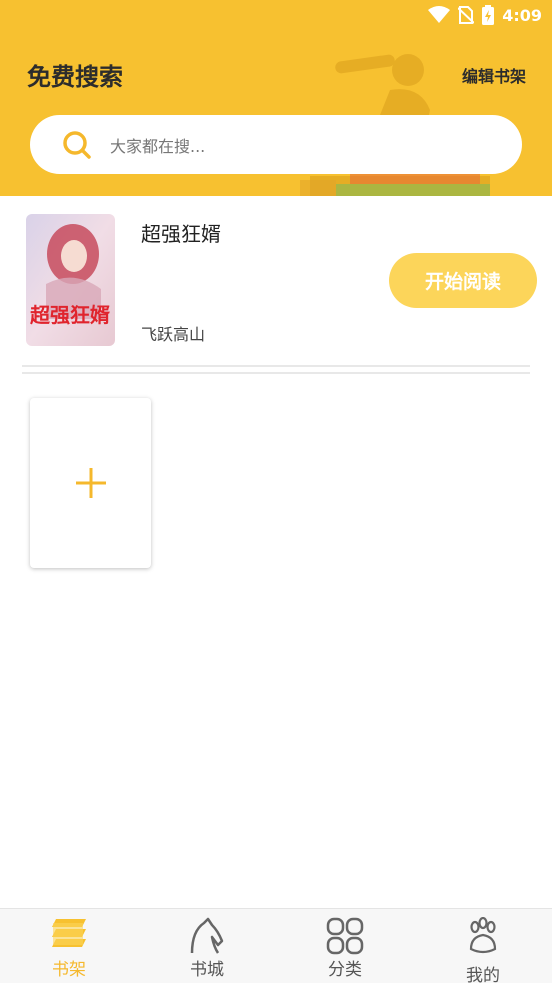 Image resolution: width=552 pixels, height=986 pixels. Describe the element at coordinates (173, 334) in the screenshot. I see `book-author: 飞跃高山` at that location.